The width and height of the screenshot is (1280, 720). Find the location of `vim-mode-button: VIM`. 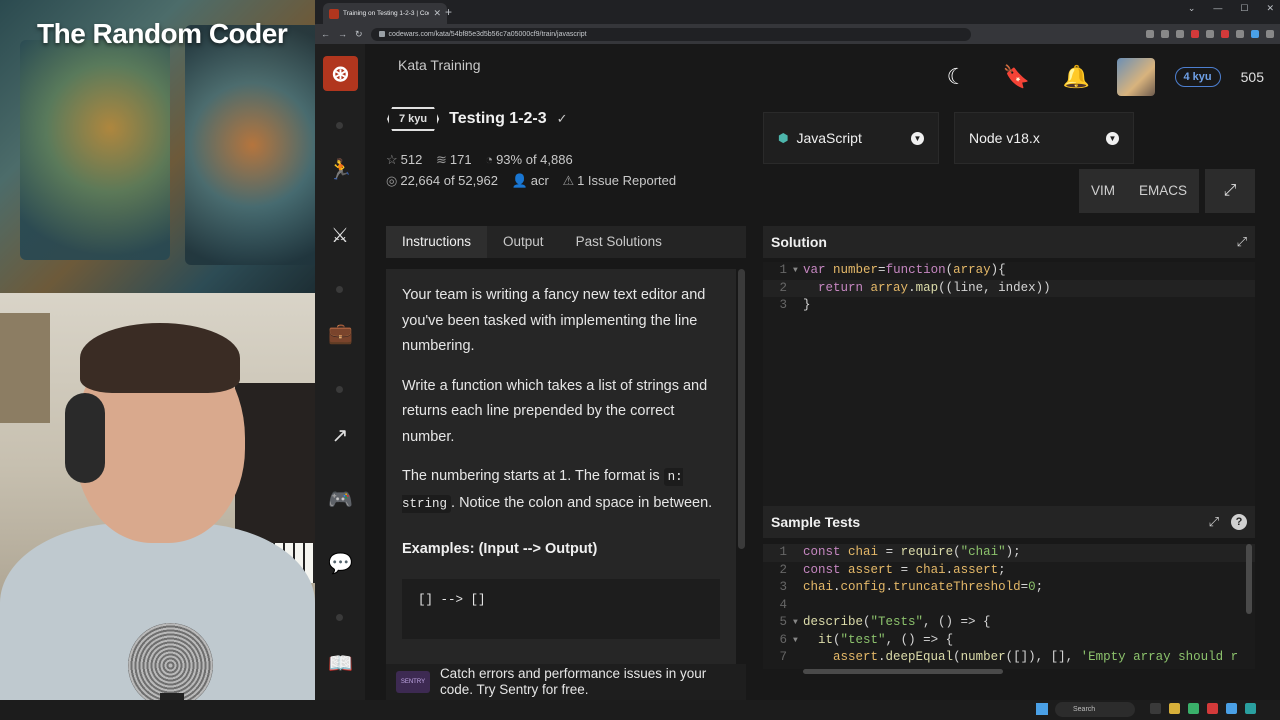

vim-mode-button: VIM is located at coordinates (1103, 191).